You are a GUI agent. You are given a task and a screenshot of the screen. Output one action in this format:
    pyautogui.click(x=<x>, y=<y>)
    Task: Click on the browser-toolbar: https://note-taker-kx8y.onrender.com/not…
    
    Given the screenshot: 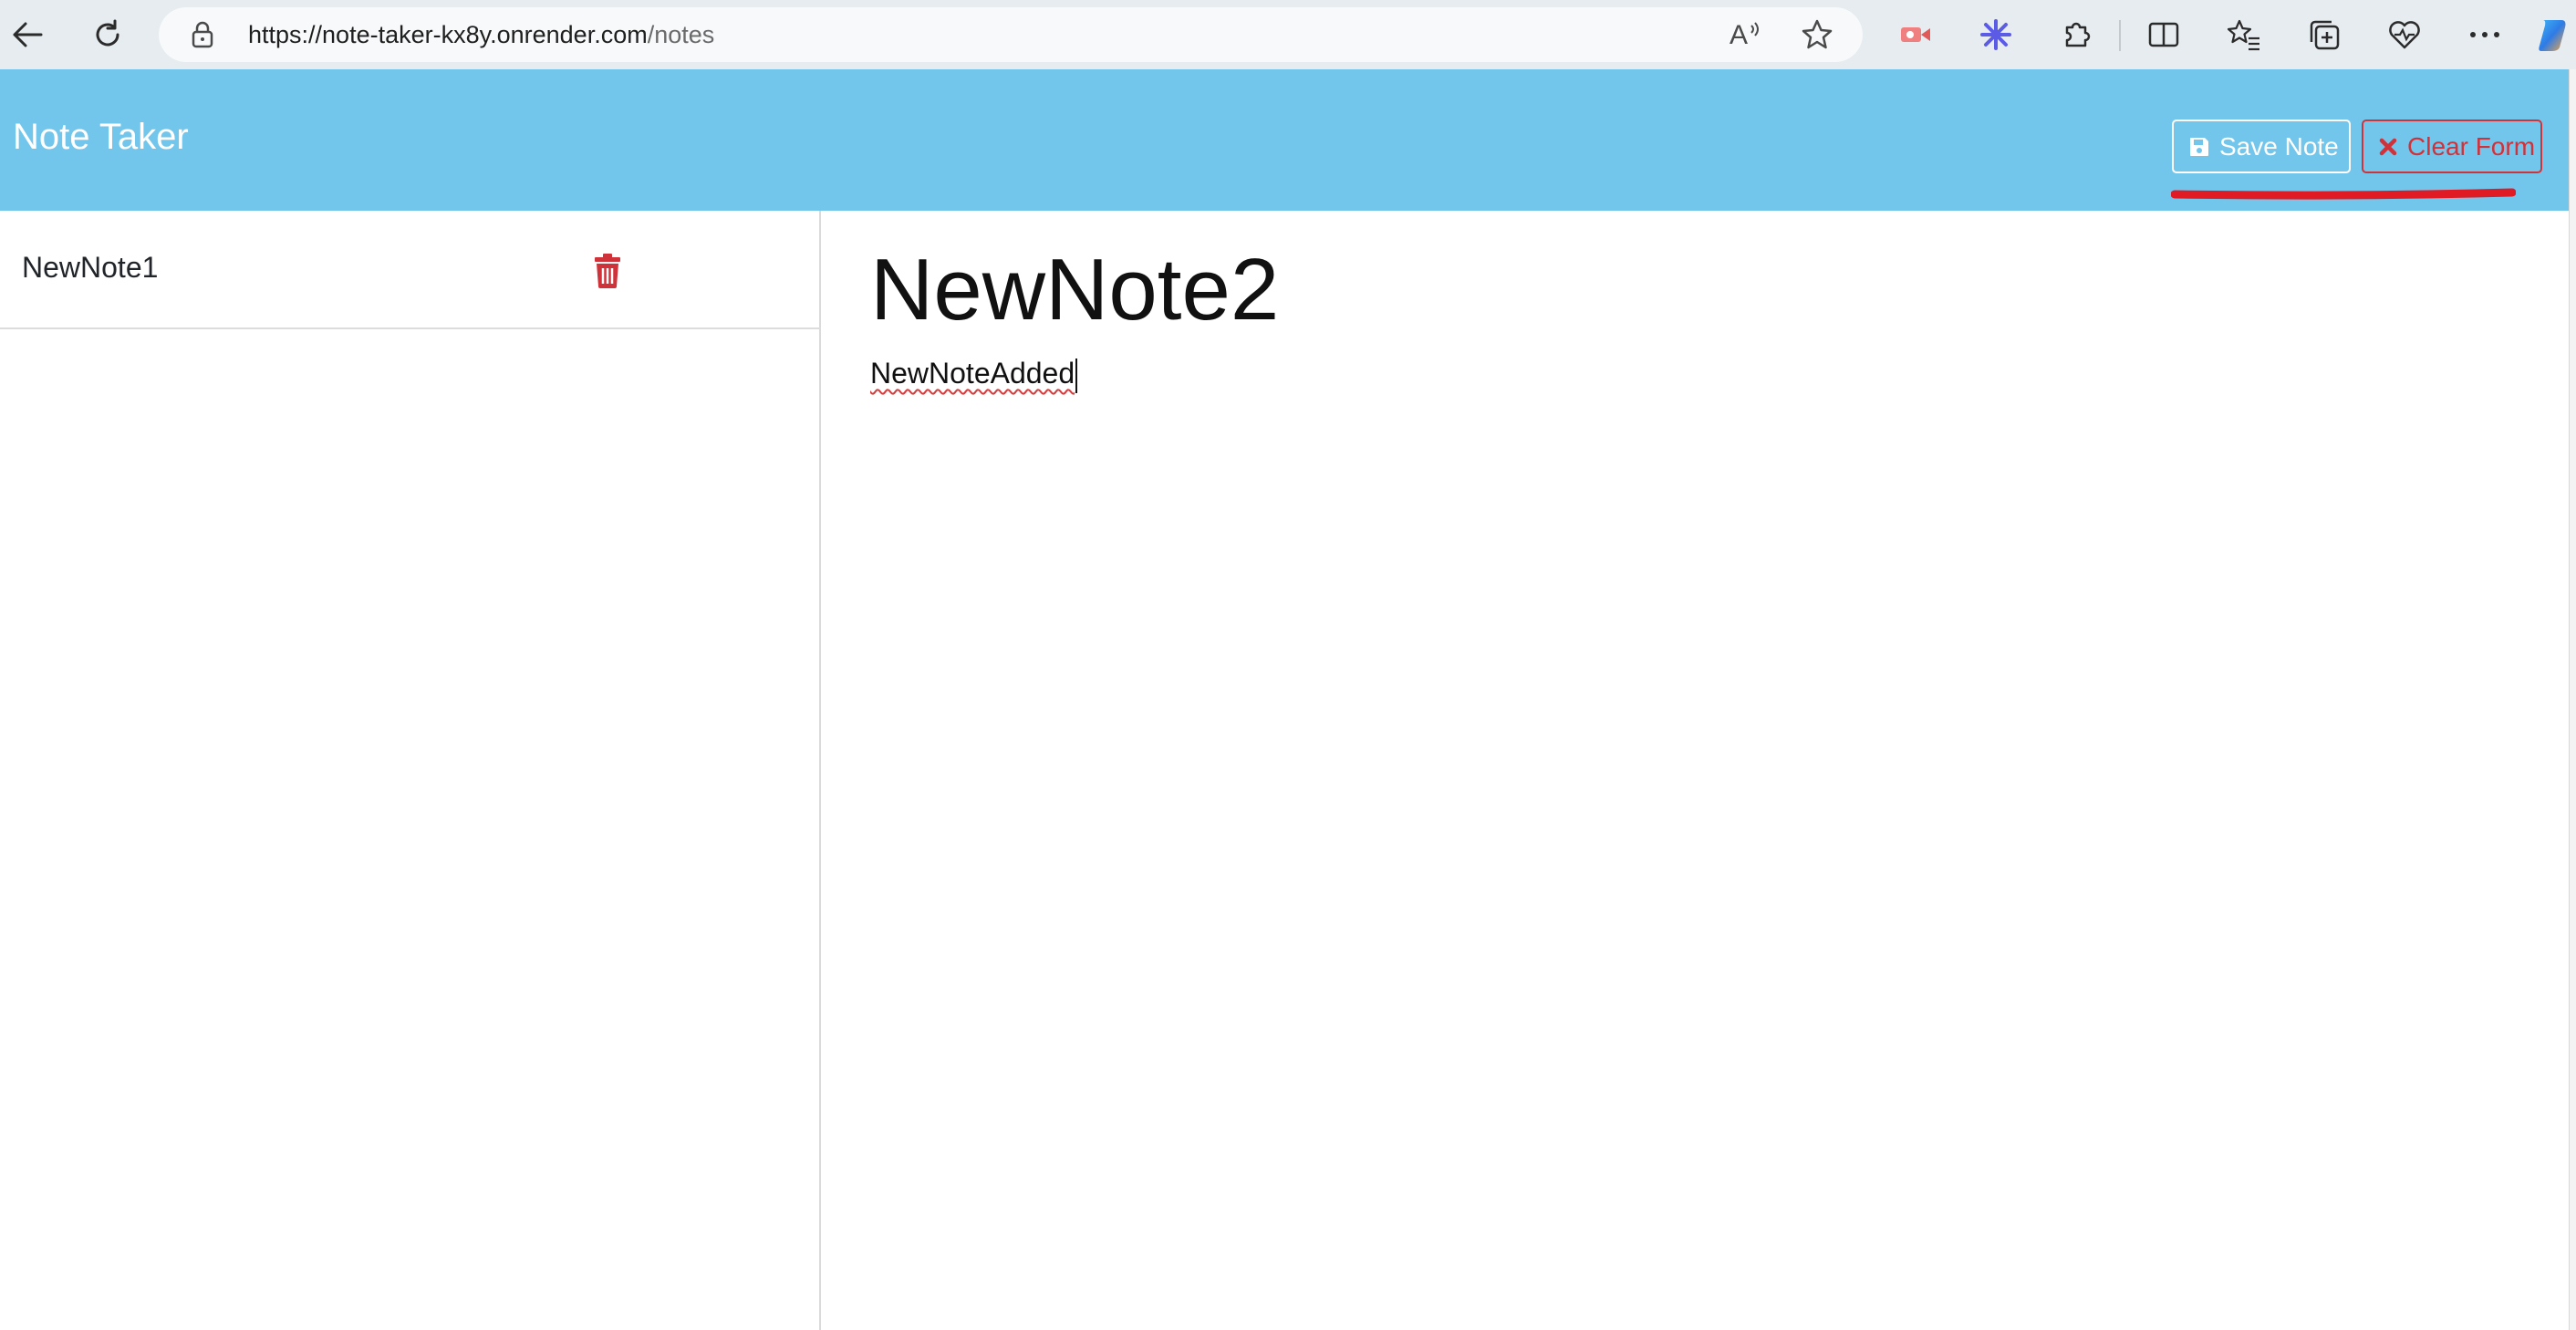 What is the action you would take?
    pyautogui.click(x=1288, y=34)
    